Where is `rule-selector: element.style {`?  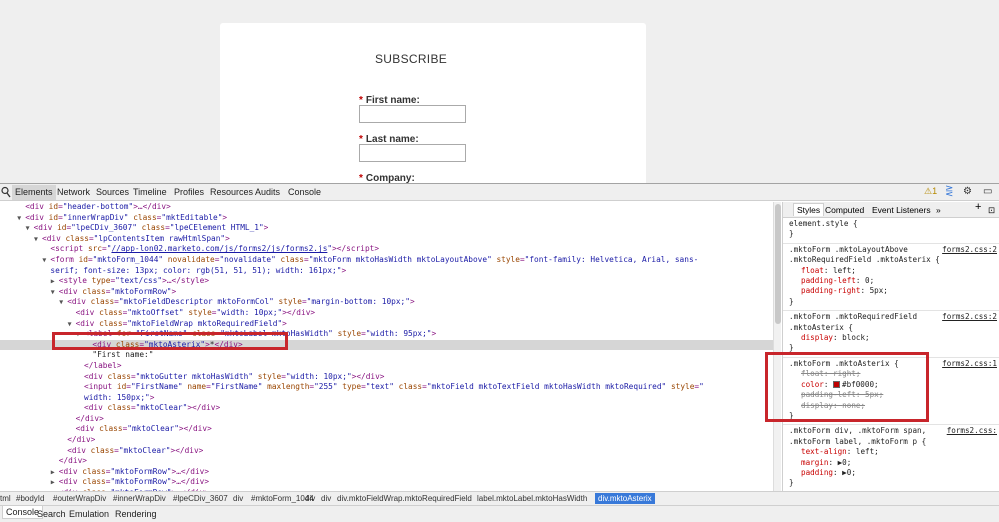 rule-selector: element.style { is located at coordinates (894, 224).